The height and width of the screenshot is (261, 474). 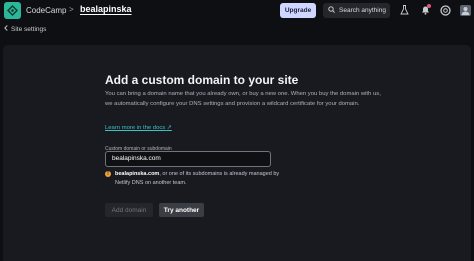 I want to click on breadcrumb-site-name: bealapinska, so click(x=106, y=9).